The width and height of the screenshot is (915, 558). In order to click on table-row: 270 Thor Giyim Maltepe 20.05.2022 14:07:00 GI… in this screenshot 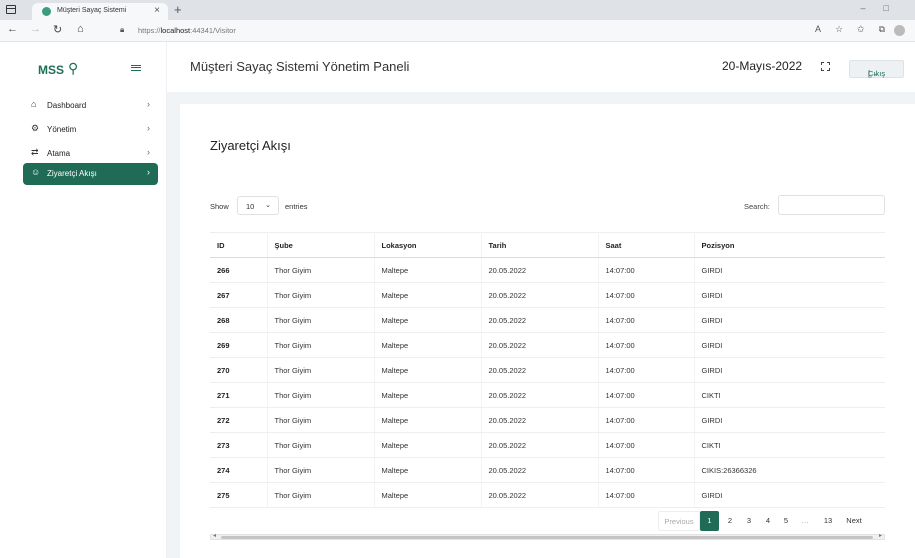, I will do `click(547, 370)`.